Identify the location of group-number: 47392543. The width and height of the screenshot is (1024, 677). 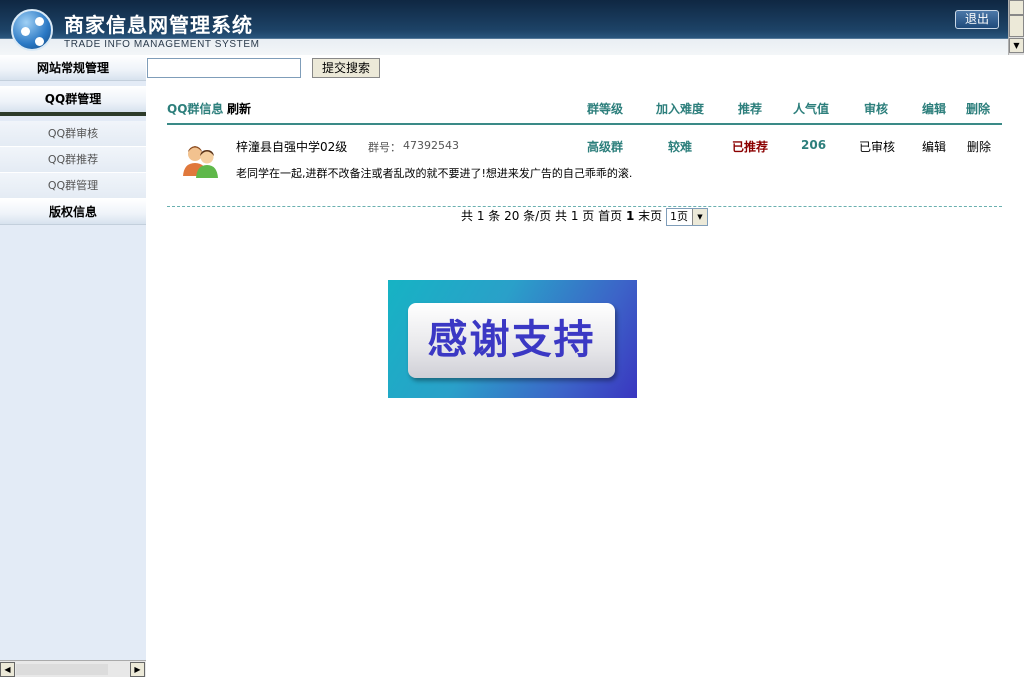
(431, 145).